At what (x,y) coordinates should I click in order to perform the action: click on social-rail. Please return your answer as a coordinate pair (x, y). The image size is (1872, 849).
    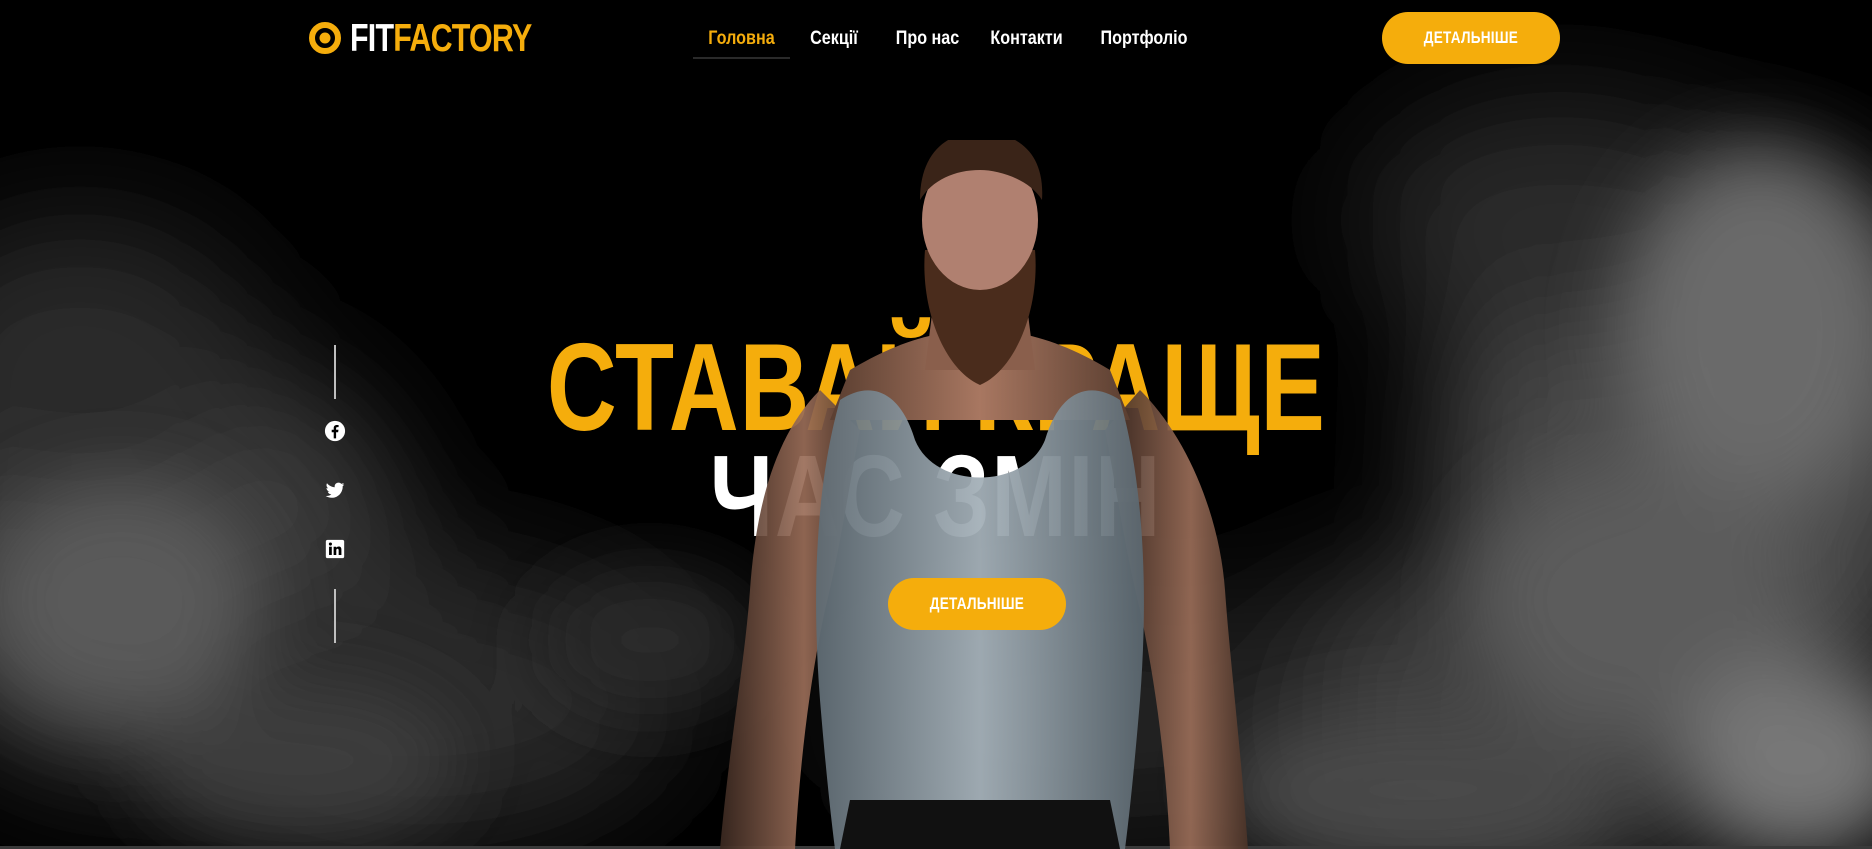
    Looking at the image, I should click on (335, 494).